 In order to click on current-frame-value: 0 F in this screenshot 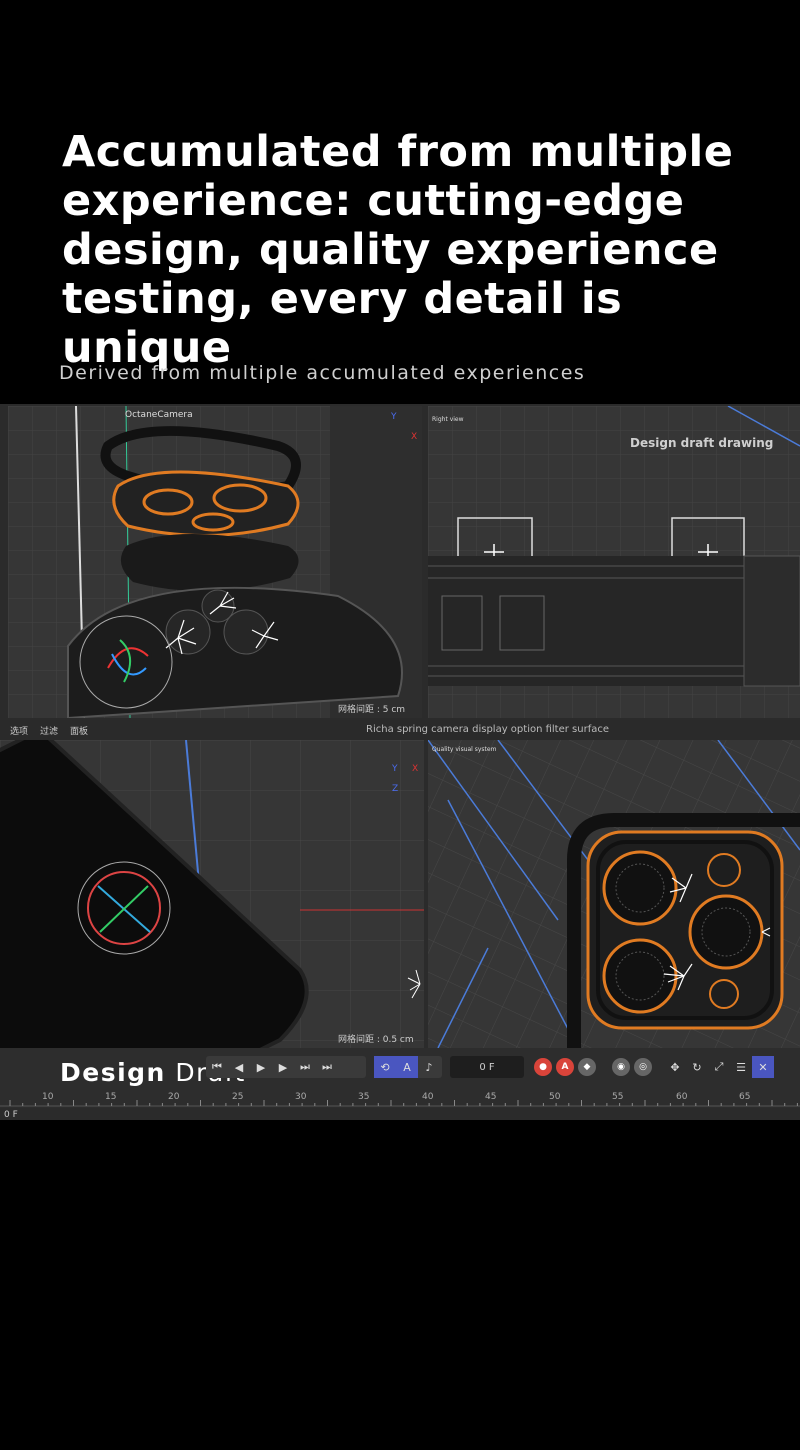, I will do `click(487, 1067)`.